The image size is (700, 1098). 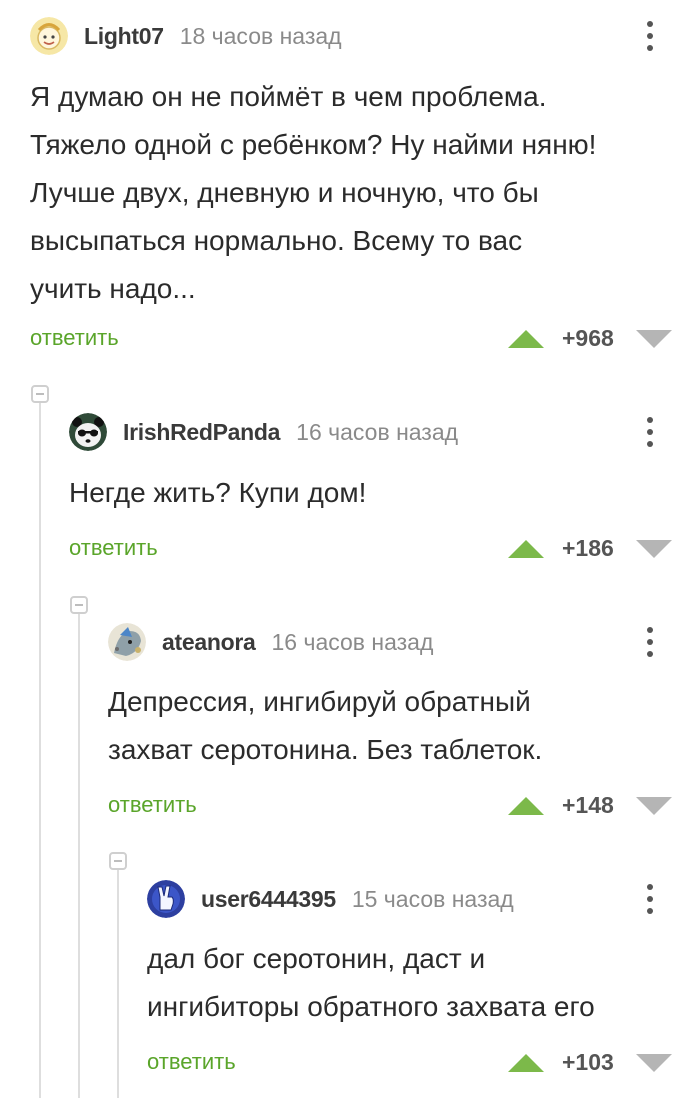 What do you see at coordinates (88, 432) in the screenshot?
I see `panda-avatar` at bounding box center [88, 432].